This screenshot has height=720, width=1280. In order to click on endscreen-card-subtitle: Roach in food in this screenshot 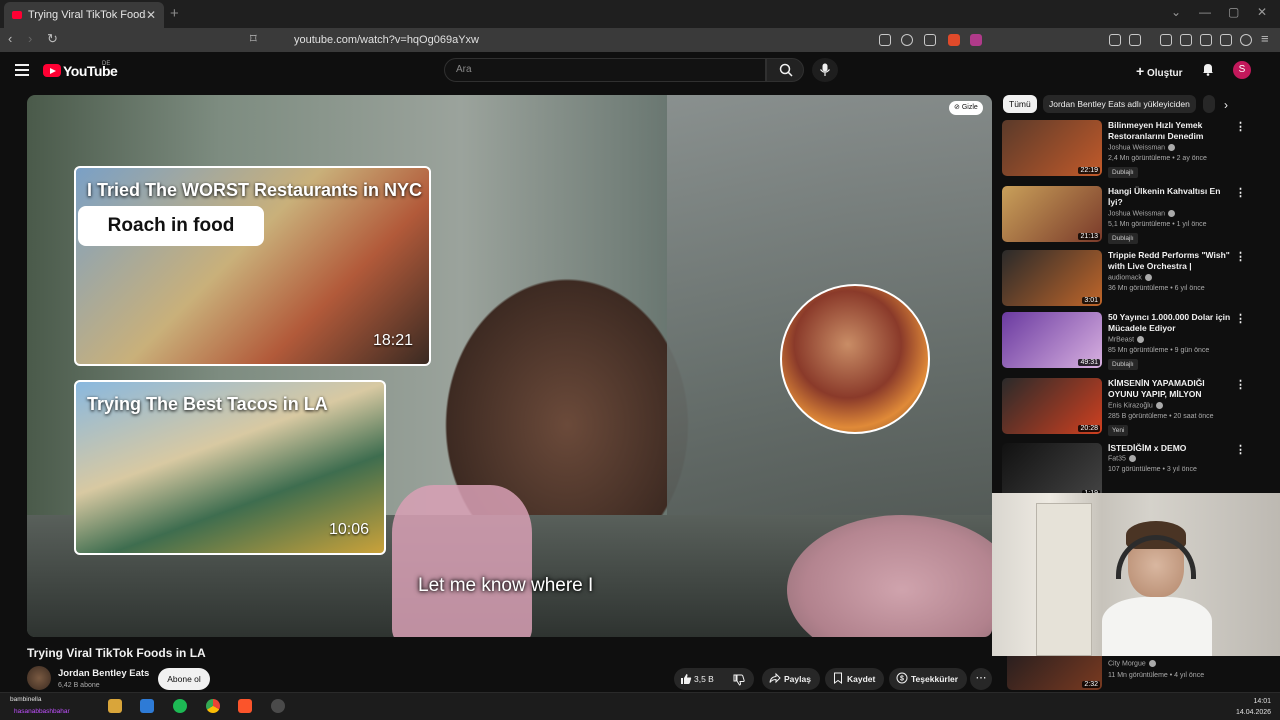, I will do `click(171, 226)`.